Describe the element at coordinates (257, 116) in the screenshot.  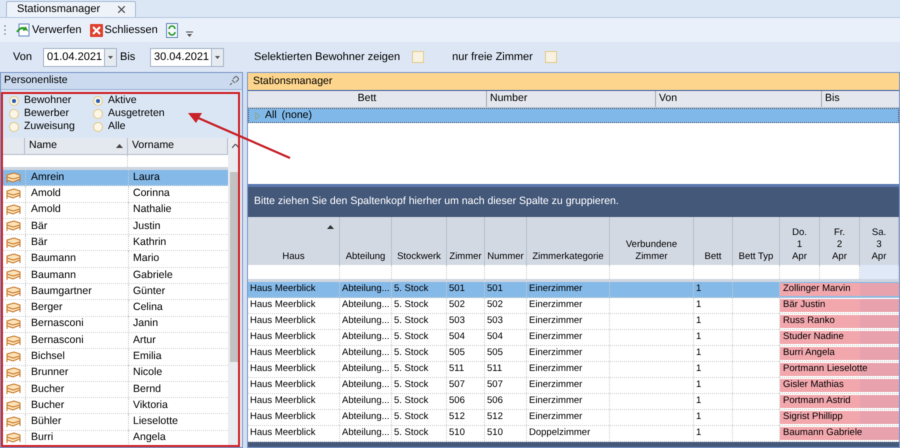
I see `expand-icon` at that location.